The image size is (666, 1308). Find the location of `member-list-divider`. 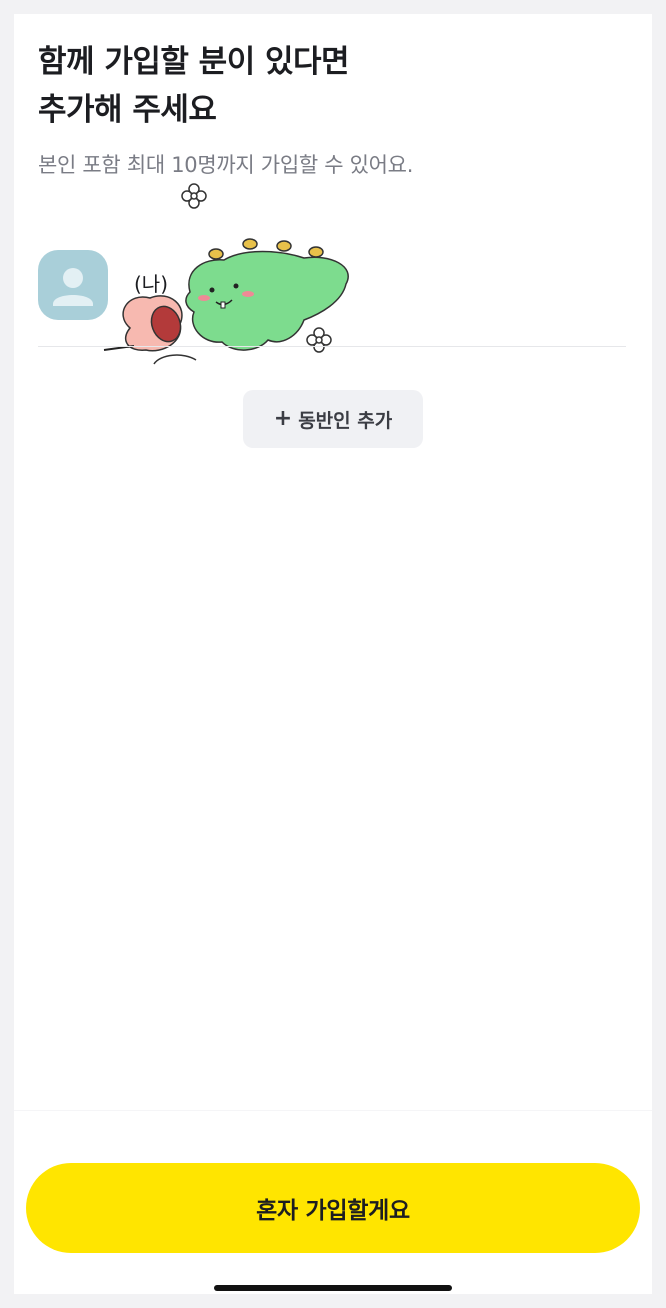

member-list-divider is located at coordinates (332, 346).